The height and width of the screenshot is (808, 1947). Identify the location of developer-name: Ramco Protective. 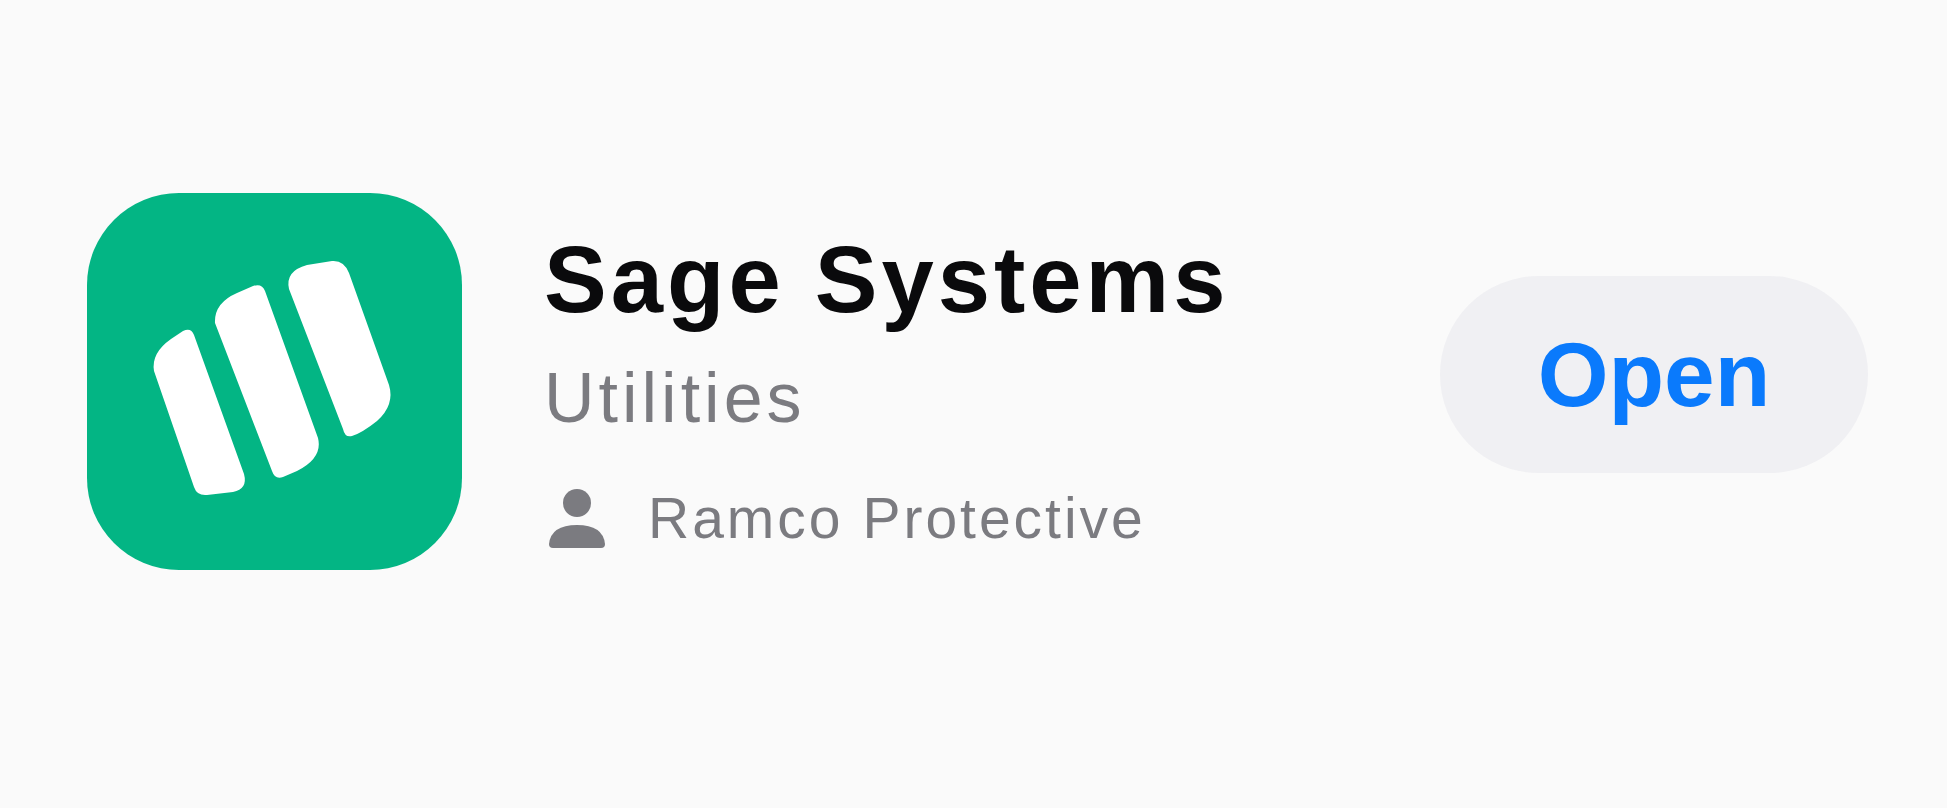
(897, 518).